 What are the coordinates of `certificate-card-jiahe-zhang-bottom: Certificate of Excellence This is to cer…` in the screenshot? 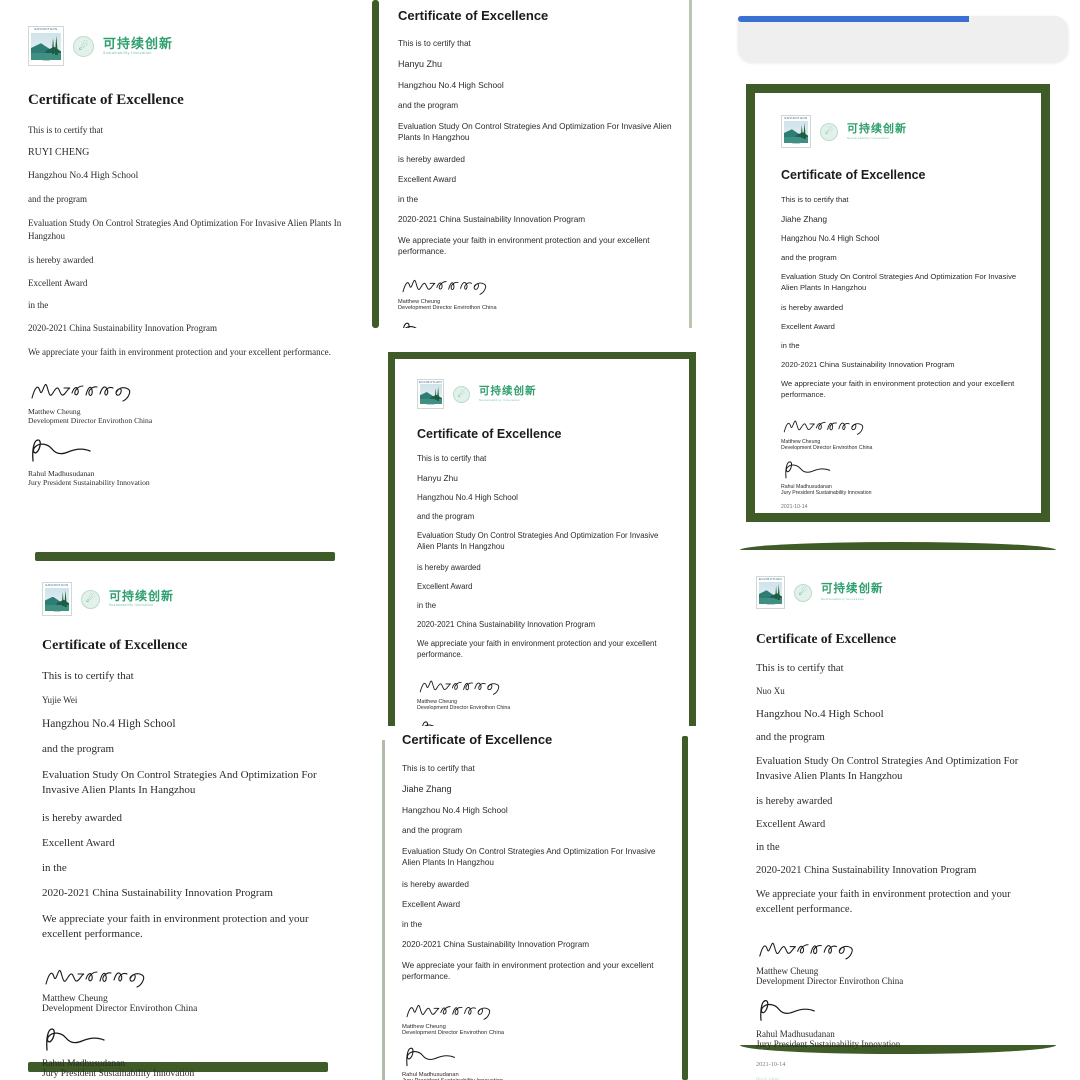 It's located at (539, 903).